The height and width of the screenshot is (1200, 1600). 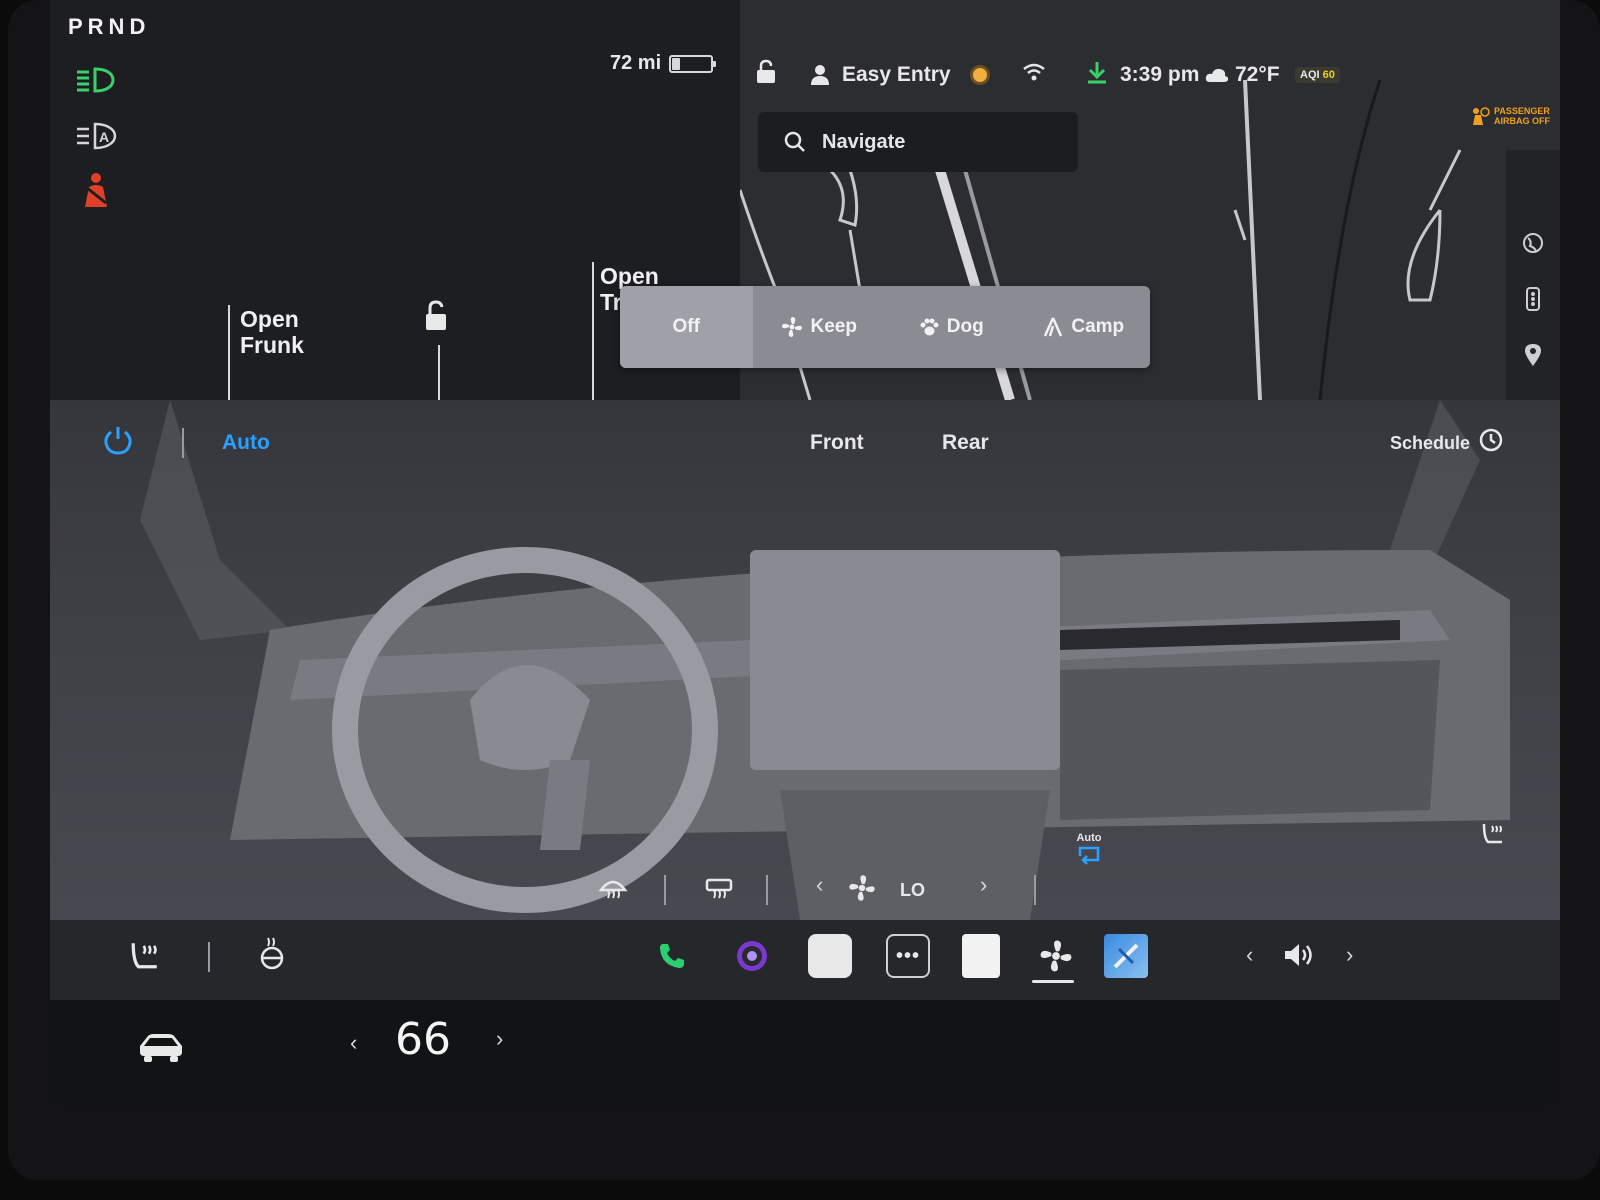 What do you see at coordinates (1533, 275) in the screenshot?
I see `map-controls` at bounding box center [1533, 275].